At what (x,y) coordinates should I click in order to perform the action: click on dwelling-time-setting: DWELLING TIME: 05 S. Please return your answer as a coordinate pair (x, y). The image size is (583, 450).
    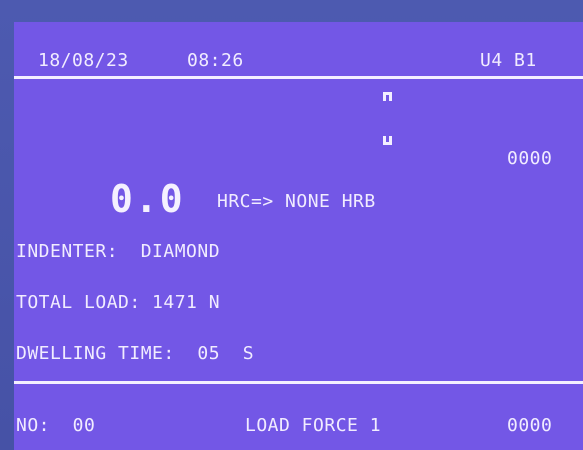
    Looking at the image, I should click on (135, 353).